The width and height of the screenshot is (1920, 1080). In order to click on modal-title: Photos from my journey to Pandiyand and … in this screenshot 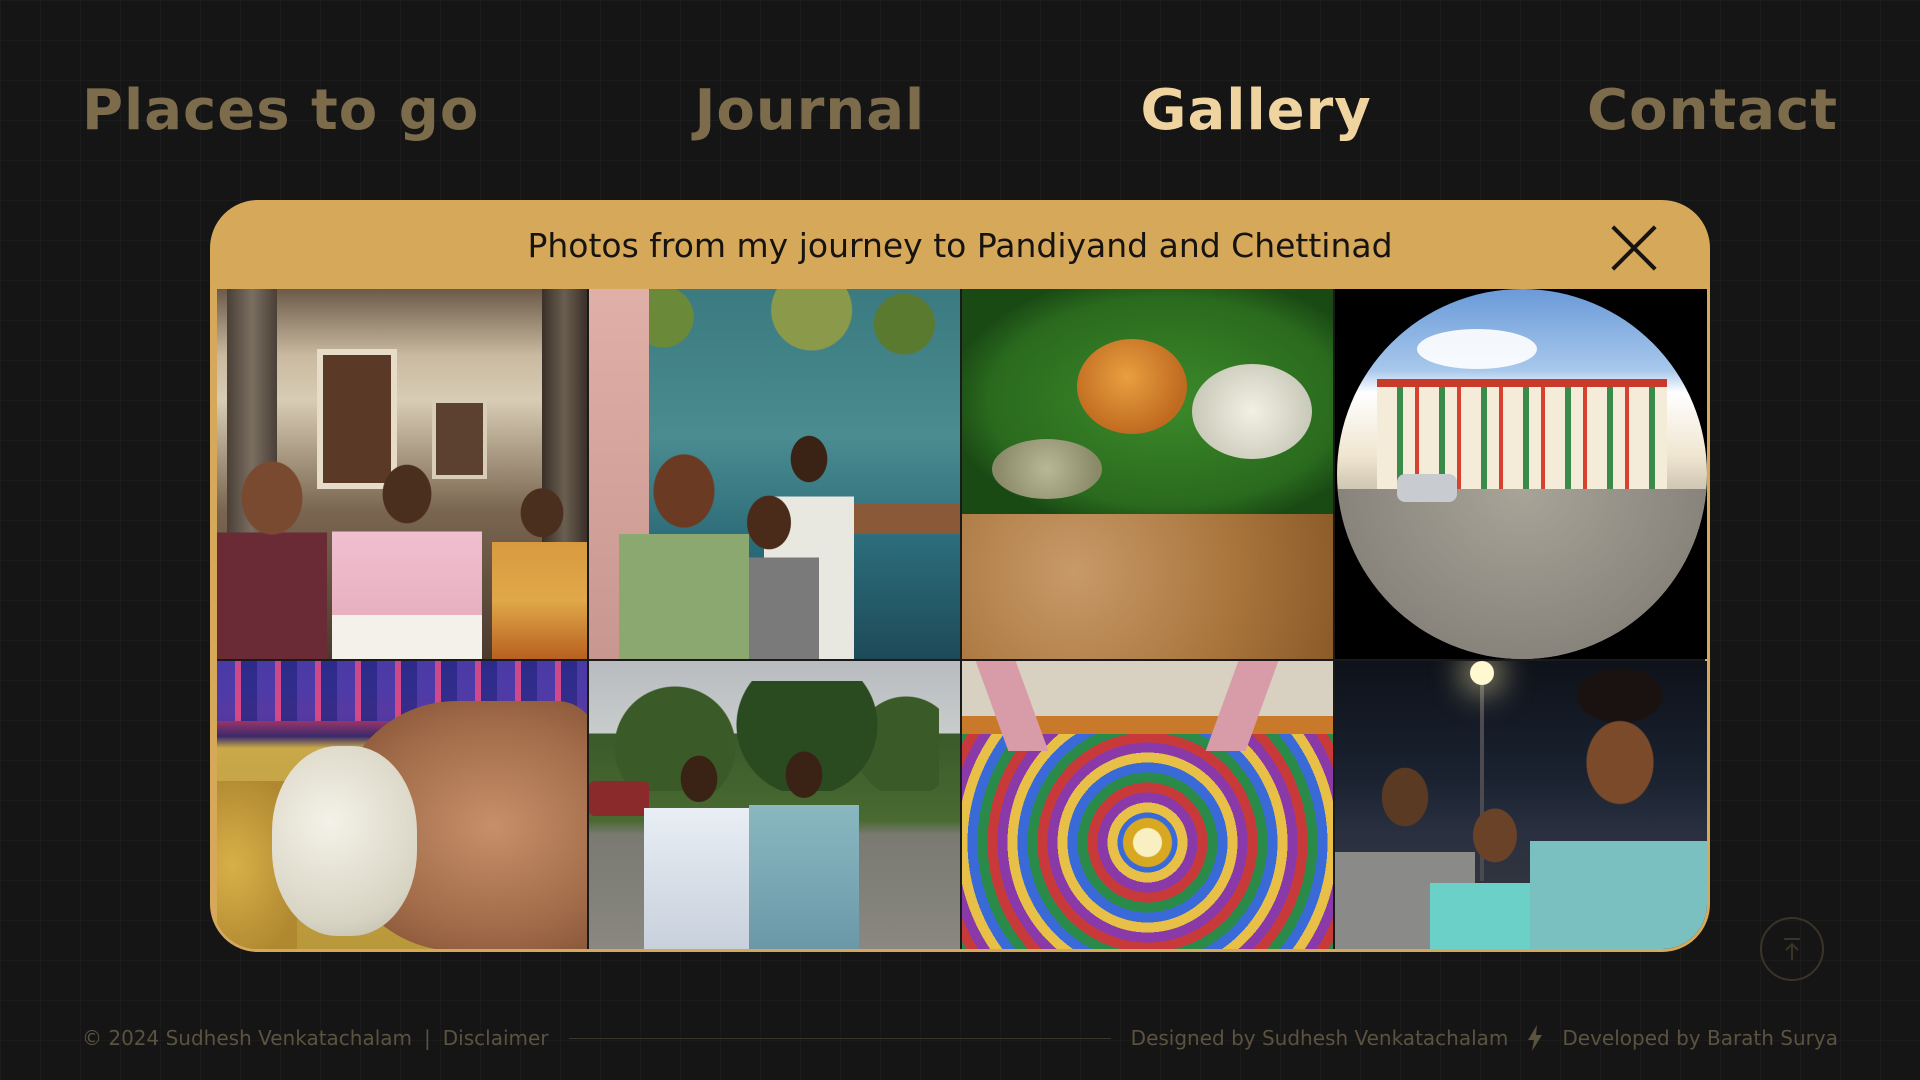, I will do `click(960, 245)`.